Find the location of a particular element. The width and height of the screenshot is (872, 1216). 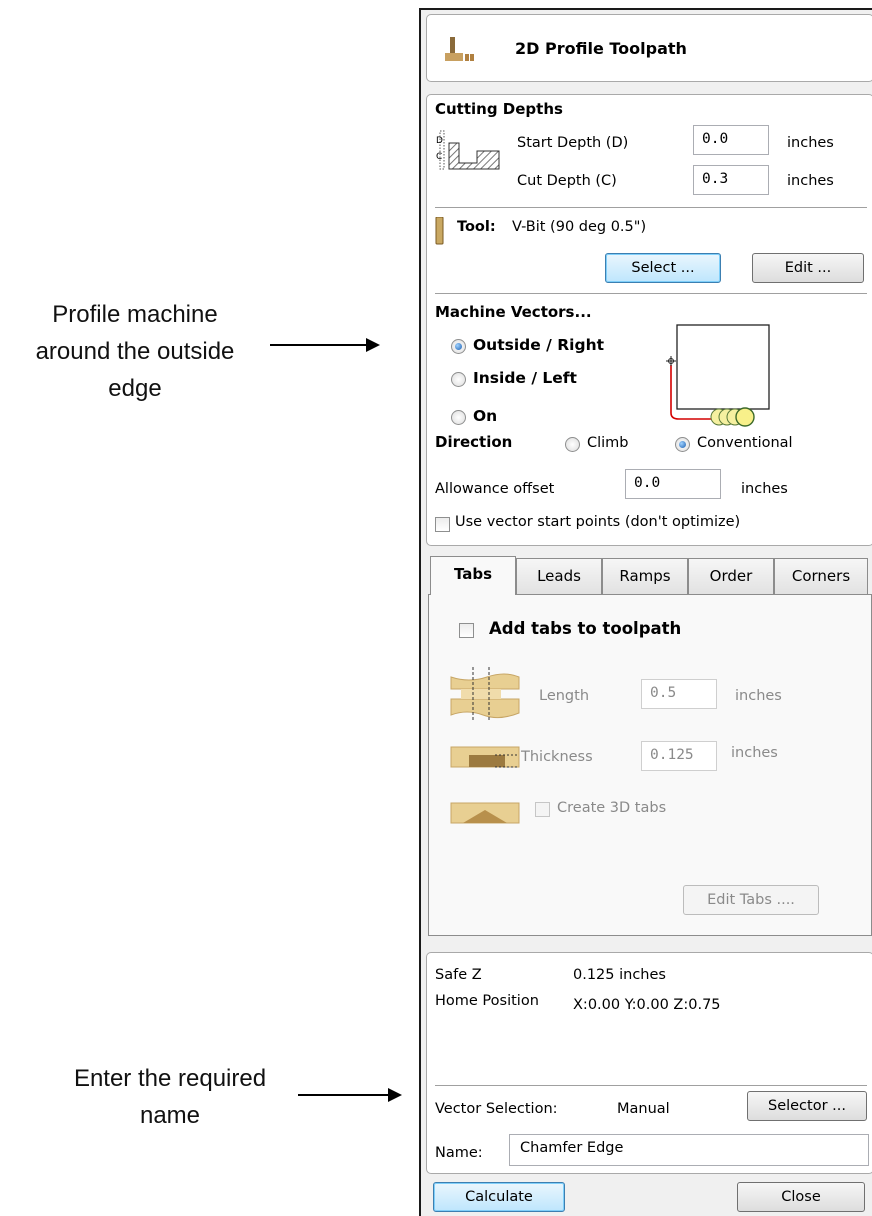

climb-label: Climb is located at coordinates (608, 443).